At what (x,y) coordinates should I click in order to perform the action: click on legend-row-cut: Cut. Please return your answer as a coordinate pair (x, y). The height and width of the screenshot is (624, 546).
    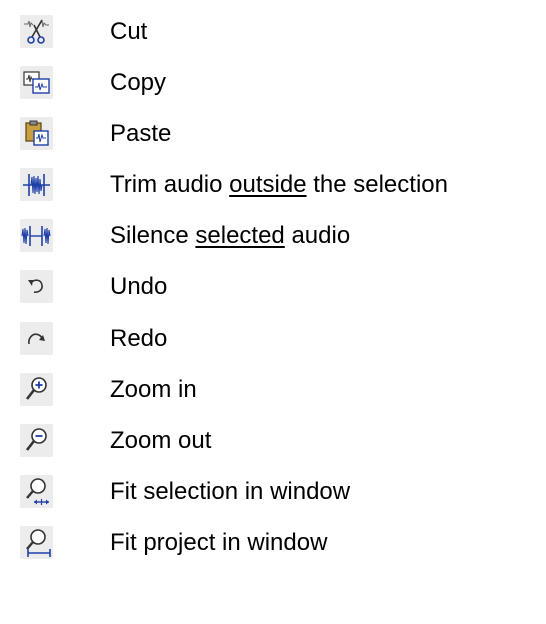
    Looking at the image, I should click on (273, 31).